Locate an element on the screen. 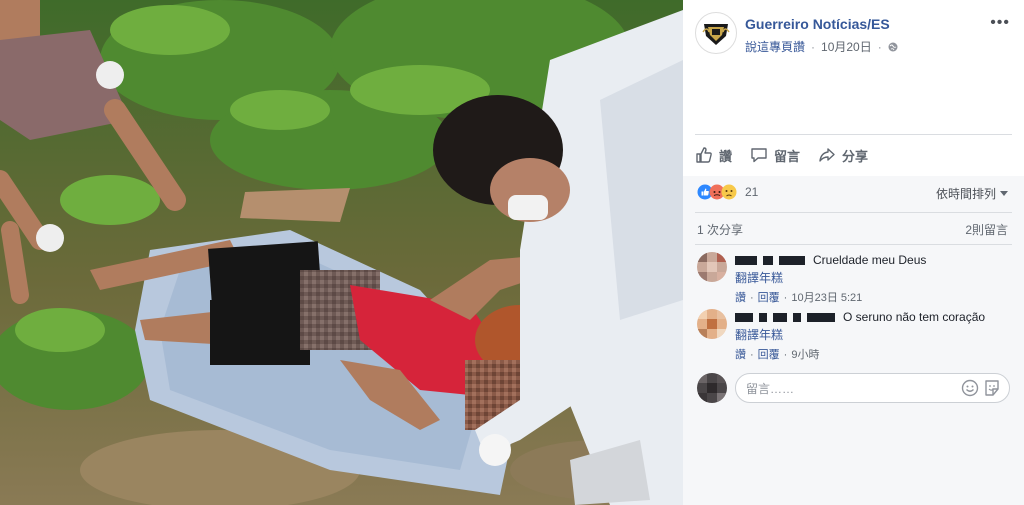 The height and width of the screenshot is (505, 1024). share-icon is located at coordinates (827, 155).